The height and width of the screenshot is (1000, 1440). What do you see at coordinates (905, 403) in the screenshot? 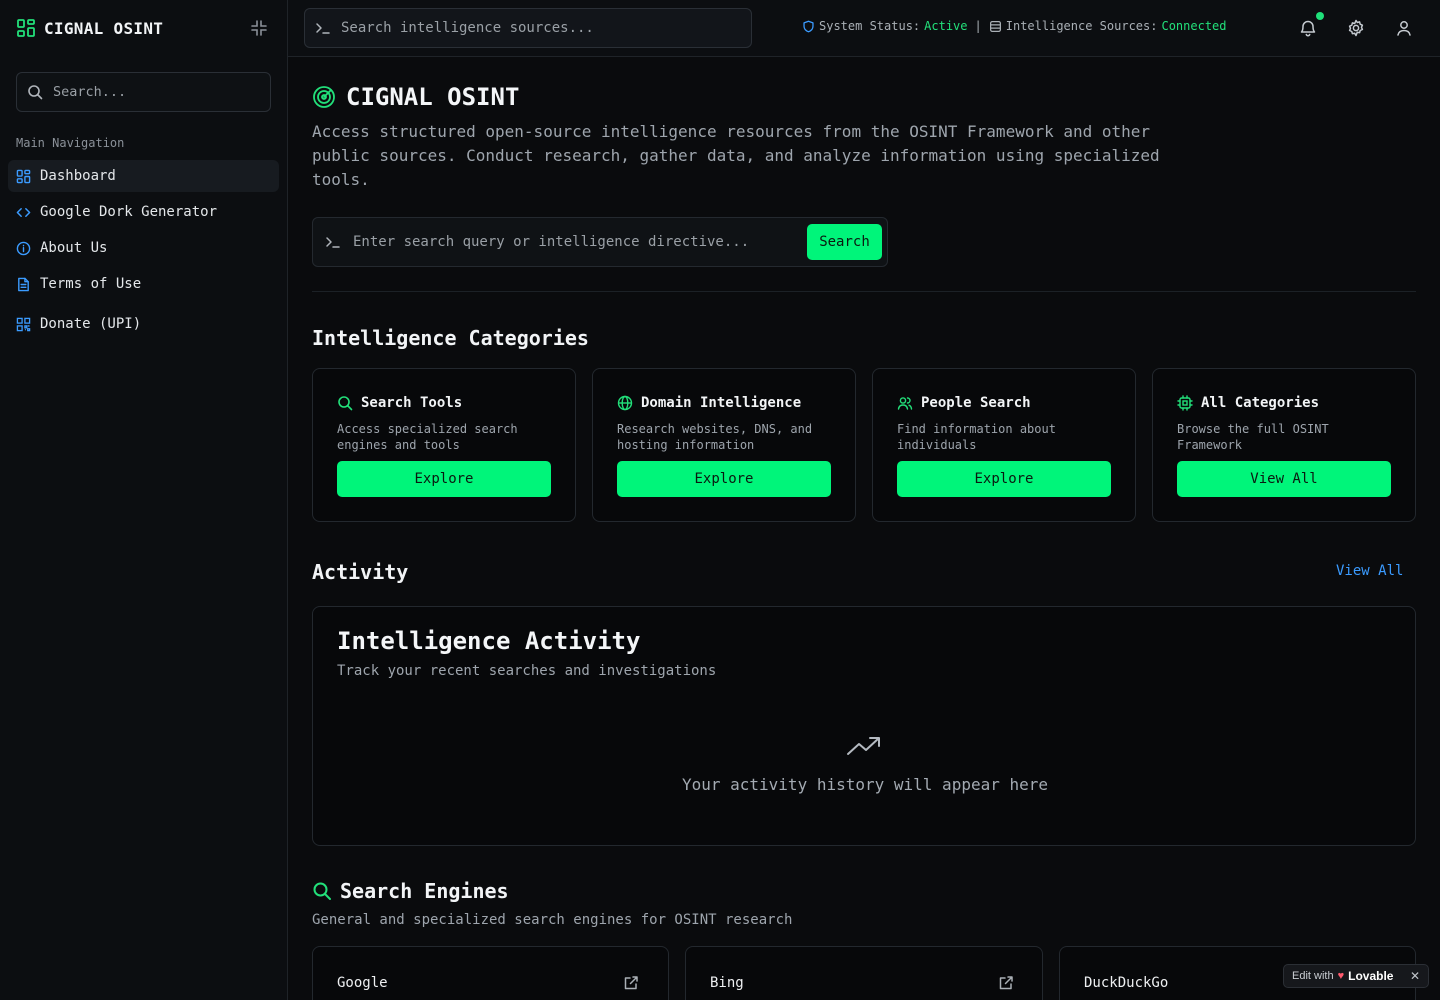
I see `users-icon` at bounding box center [905, 403].